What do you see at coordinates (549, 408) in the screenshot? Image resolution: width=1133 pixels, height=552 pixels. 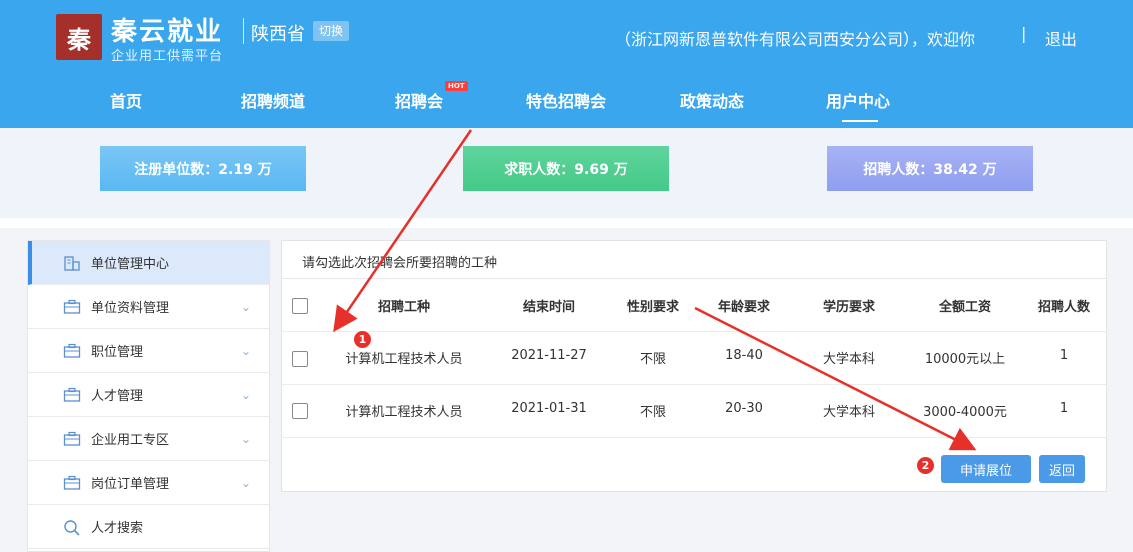 I see `table-cell-end-time: 2021-01-31` at bounding box center [549, 408].